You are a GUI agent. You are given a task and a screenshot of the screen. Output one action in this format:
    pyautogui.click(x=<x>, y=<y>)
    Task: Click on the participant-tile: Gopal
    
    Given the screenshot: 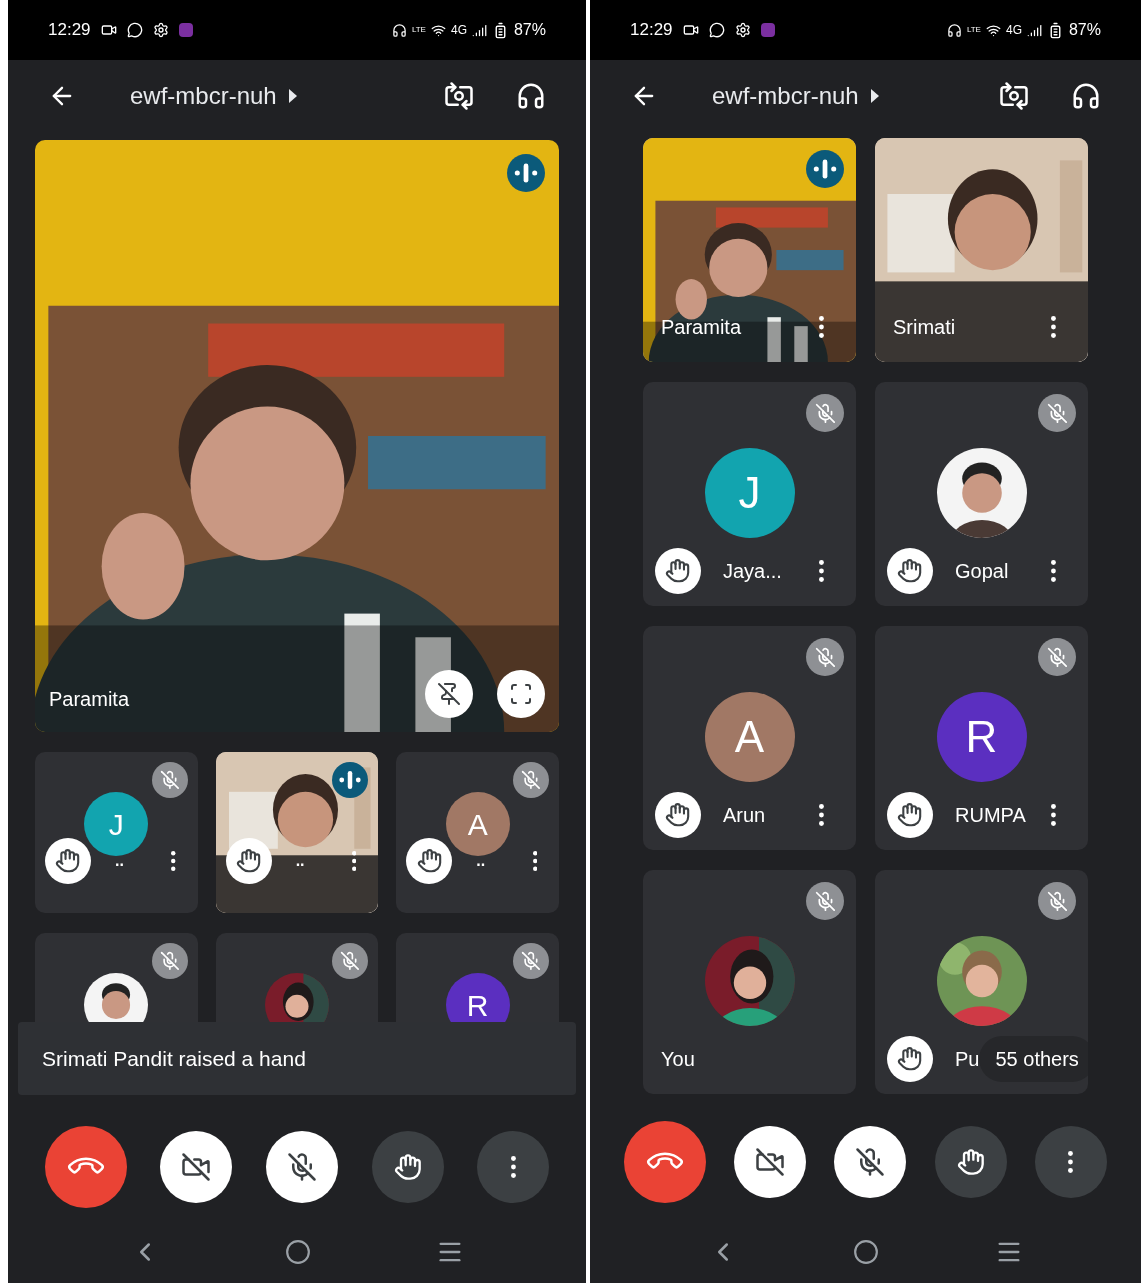 What is the action you would take?
    pyautogui.click(x=981, y=494)
    